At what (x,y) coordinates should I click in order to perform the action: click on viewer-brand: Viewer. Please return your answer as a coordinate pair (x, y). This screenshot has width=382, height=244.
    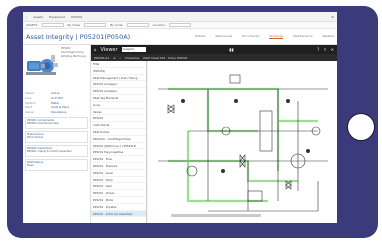
    Looking at the image, I should click on (109, 49).